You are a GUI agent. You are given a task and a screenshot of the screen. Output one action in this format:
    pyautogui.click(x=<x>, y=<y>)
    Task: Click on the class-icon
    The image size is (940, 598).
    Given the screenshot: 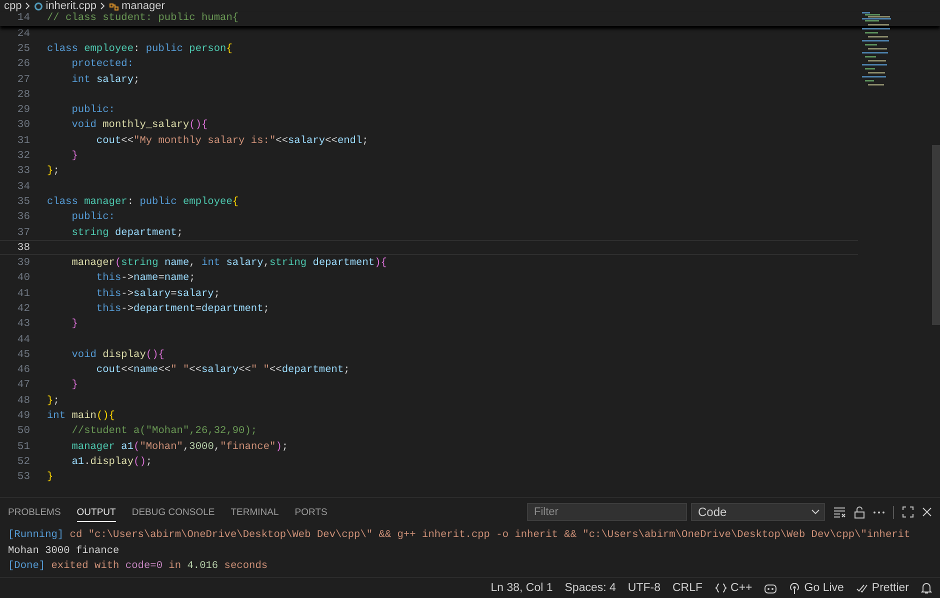 What is the action you would take?
    pyautogui.click(x=113, y=6)
    